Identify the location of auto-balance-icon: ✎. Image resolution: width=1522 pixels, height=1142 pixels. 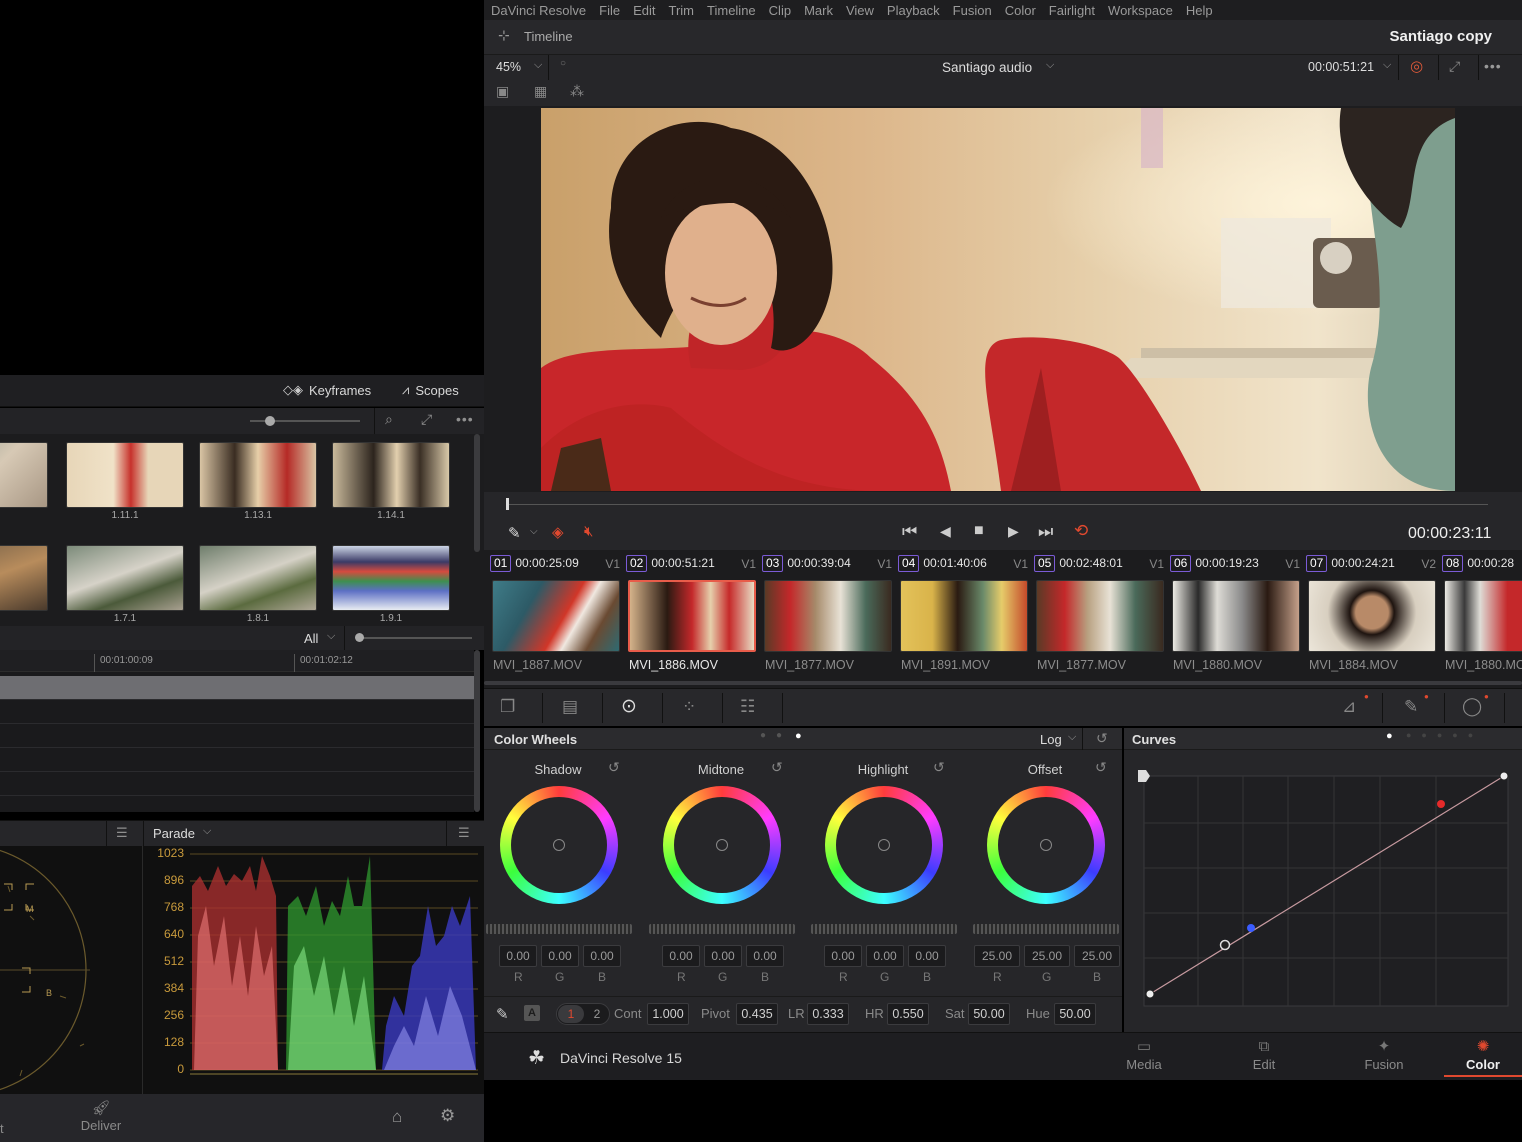
(502, 1014).